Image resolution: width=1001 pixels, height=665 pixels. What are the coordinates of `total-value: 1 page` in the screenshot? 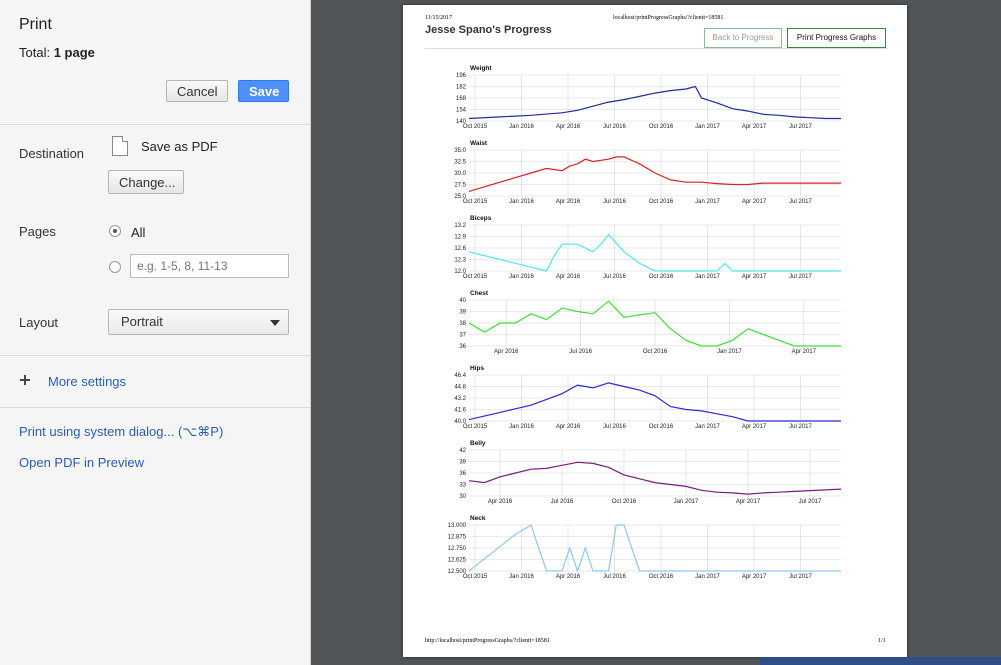 It's located at (74, 52).